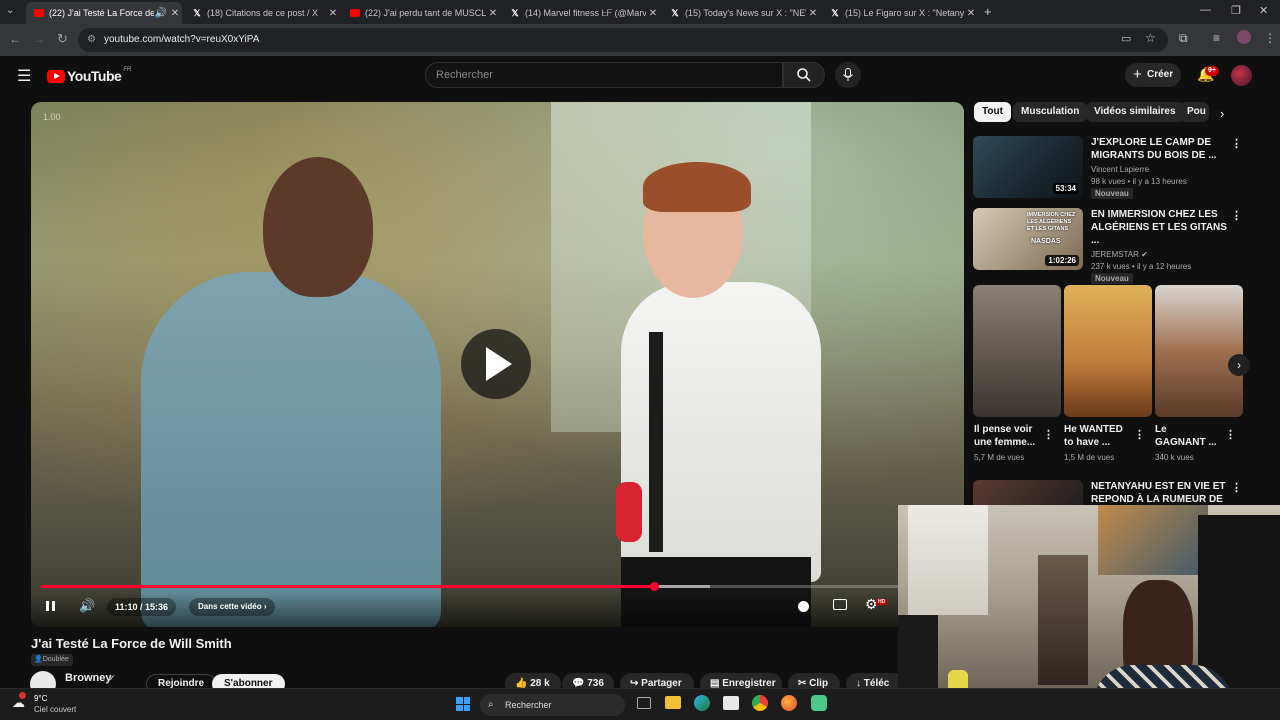 The height and width of the screenshot is (720, 1280). I want to click on seek-bar, so click(470, 586).